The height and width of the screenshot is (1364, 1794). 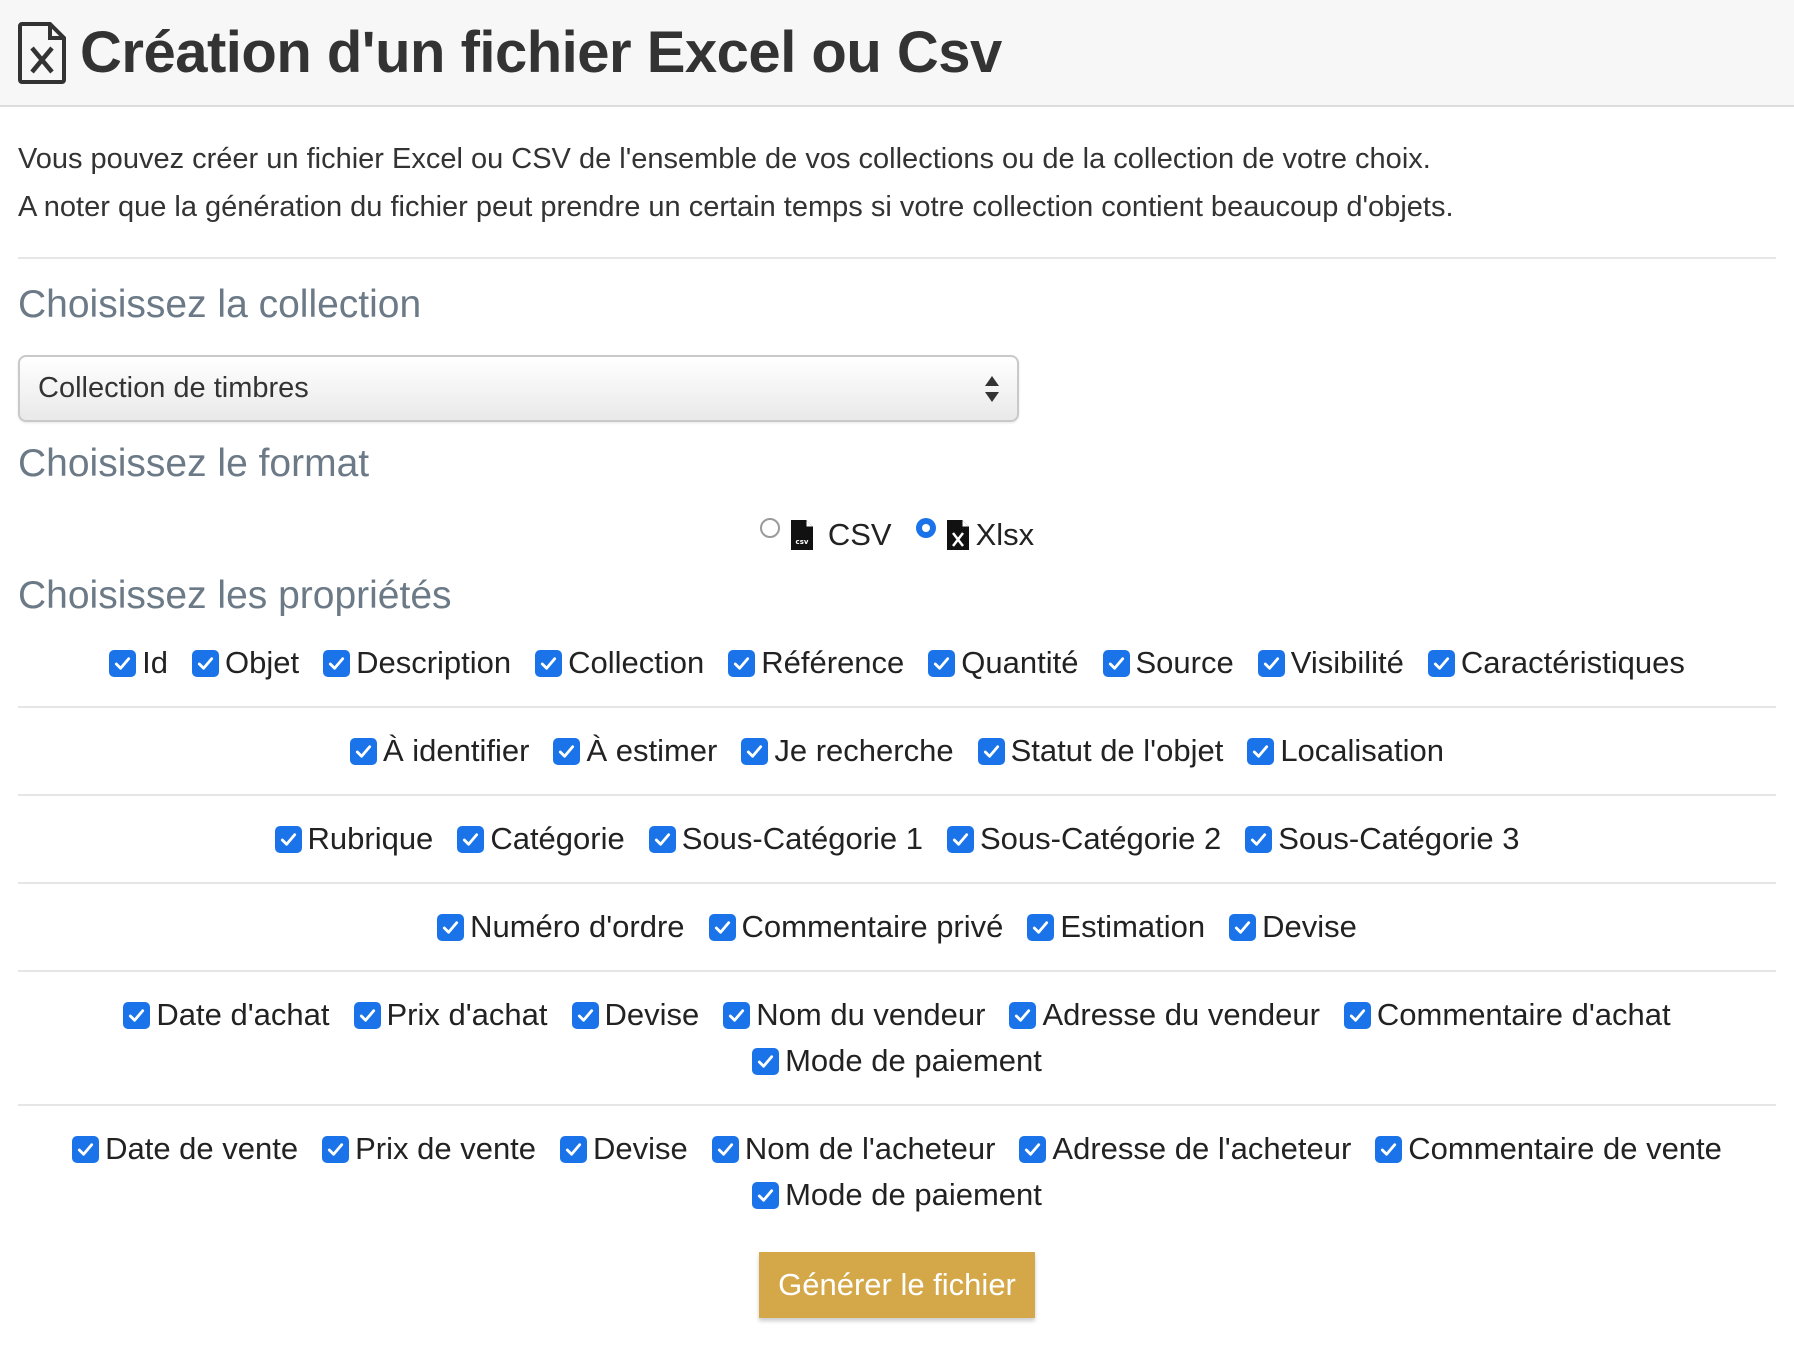 What do you see at coordinates (833, 662) in the screenshot?
I see `property-label: Référence` at bounding box center [833, 662].